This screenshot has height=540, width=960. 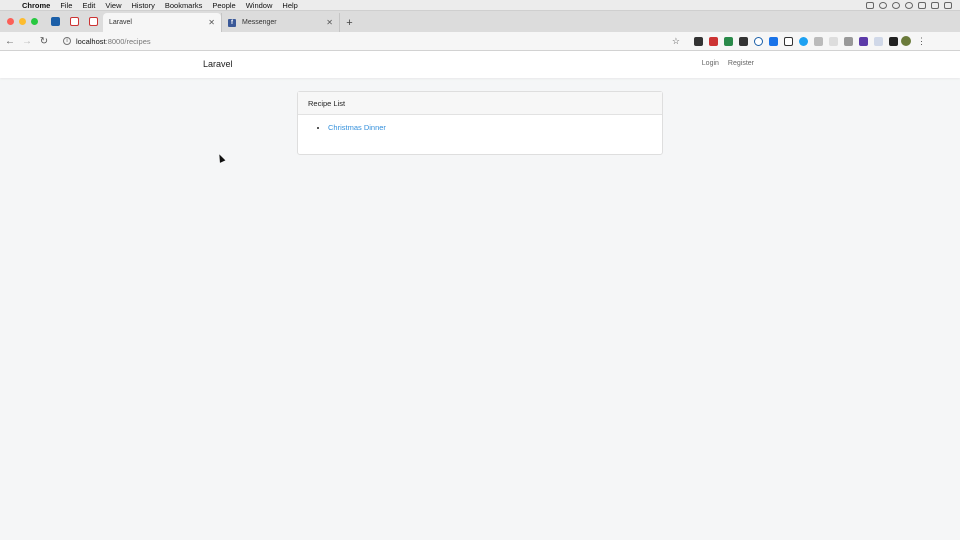 I want to click on pocket-icon, so click(x=698, y=41).